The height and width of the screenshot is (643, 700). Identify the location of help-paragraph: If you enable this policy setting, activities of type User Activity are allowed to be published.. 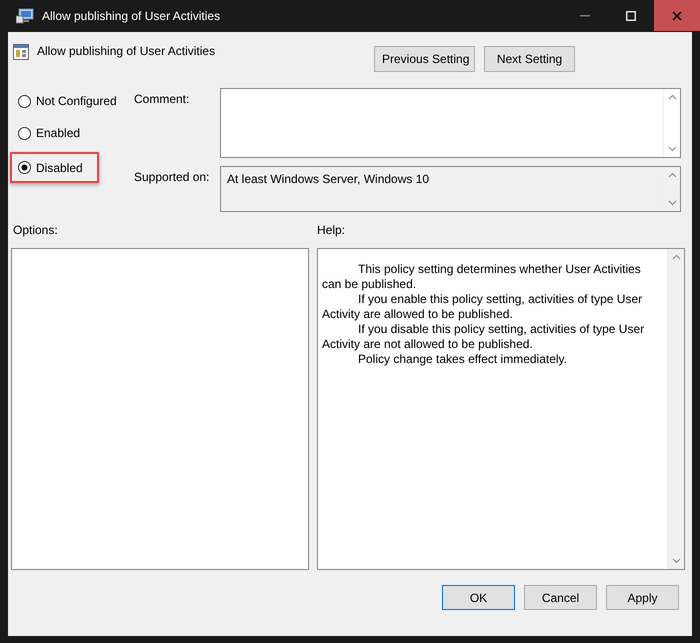
(483, 307).